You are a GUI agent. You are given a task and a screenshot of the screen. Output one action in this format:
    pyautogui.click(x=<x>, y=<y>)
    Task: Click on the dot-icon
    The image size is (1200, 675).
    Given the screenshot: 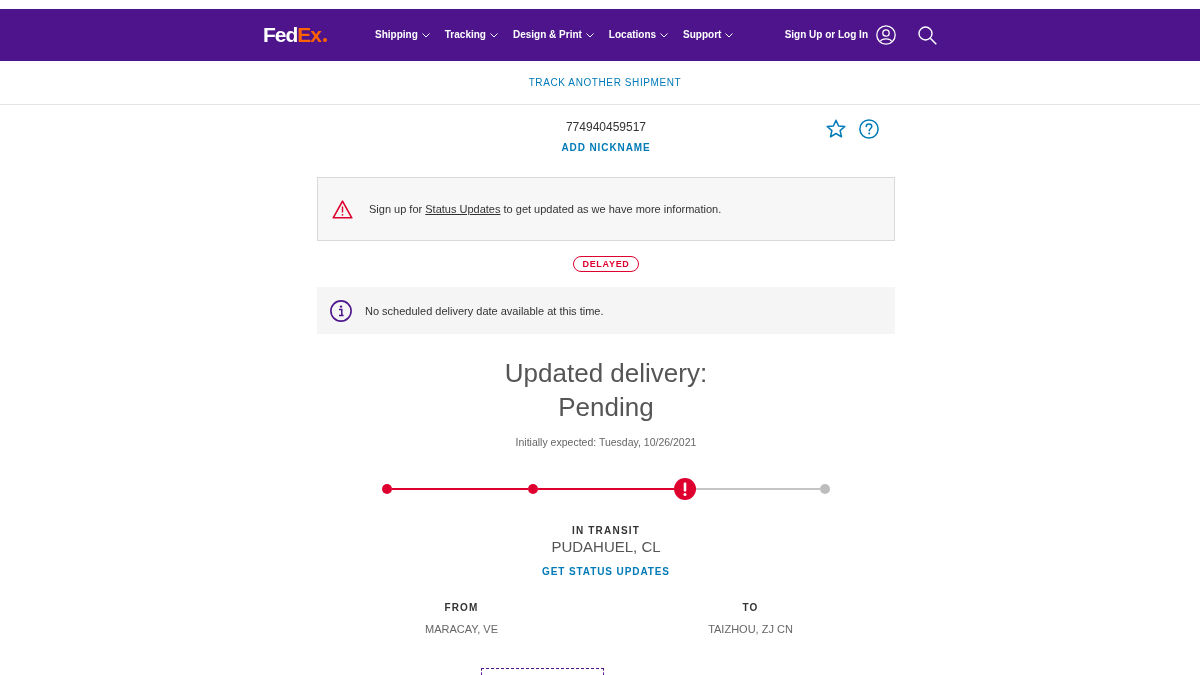 What is the action you would take?
    pyautogui.click(x=325, y=40)
    